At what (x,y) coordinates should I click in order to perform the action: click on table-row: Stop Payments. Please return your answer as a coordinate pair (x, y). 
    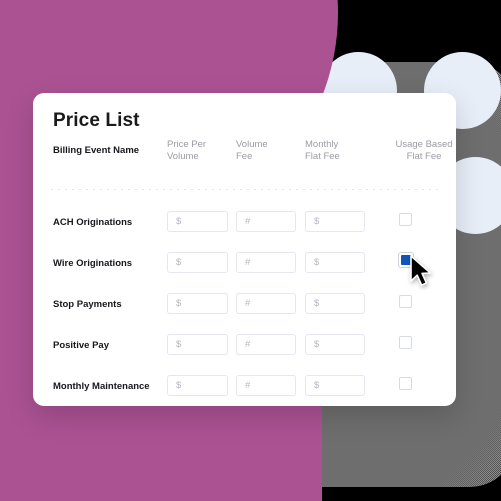
    Looking at the image, I should click on (244, 306).